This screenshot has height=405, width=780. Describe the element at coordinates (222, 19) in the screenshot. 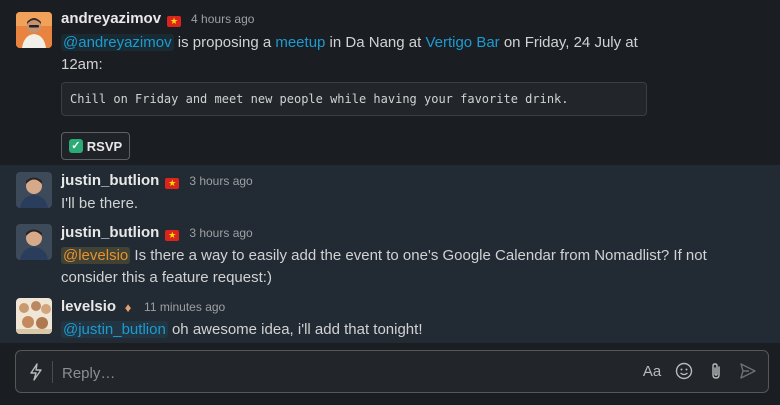

I see `timestamp: 4 hours ago` at that location.